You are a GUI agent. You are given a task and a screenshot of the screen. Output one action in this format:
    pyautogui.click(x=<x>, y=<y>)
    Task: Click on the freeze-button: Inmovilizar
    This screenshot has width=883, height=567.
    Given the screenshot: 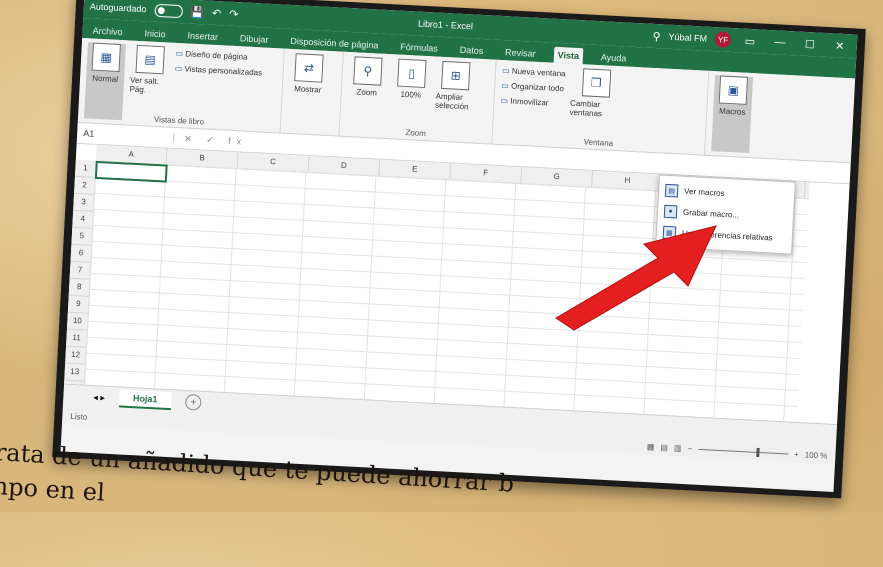 What is the action you would take?
    pyautogui.click(x=532, y=102)
    